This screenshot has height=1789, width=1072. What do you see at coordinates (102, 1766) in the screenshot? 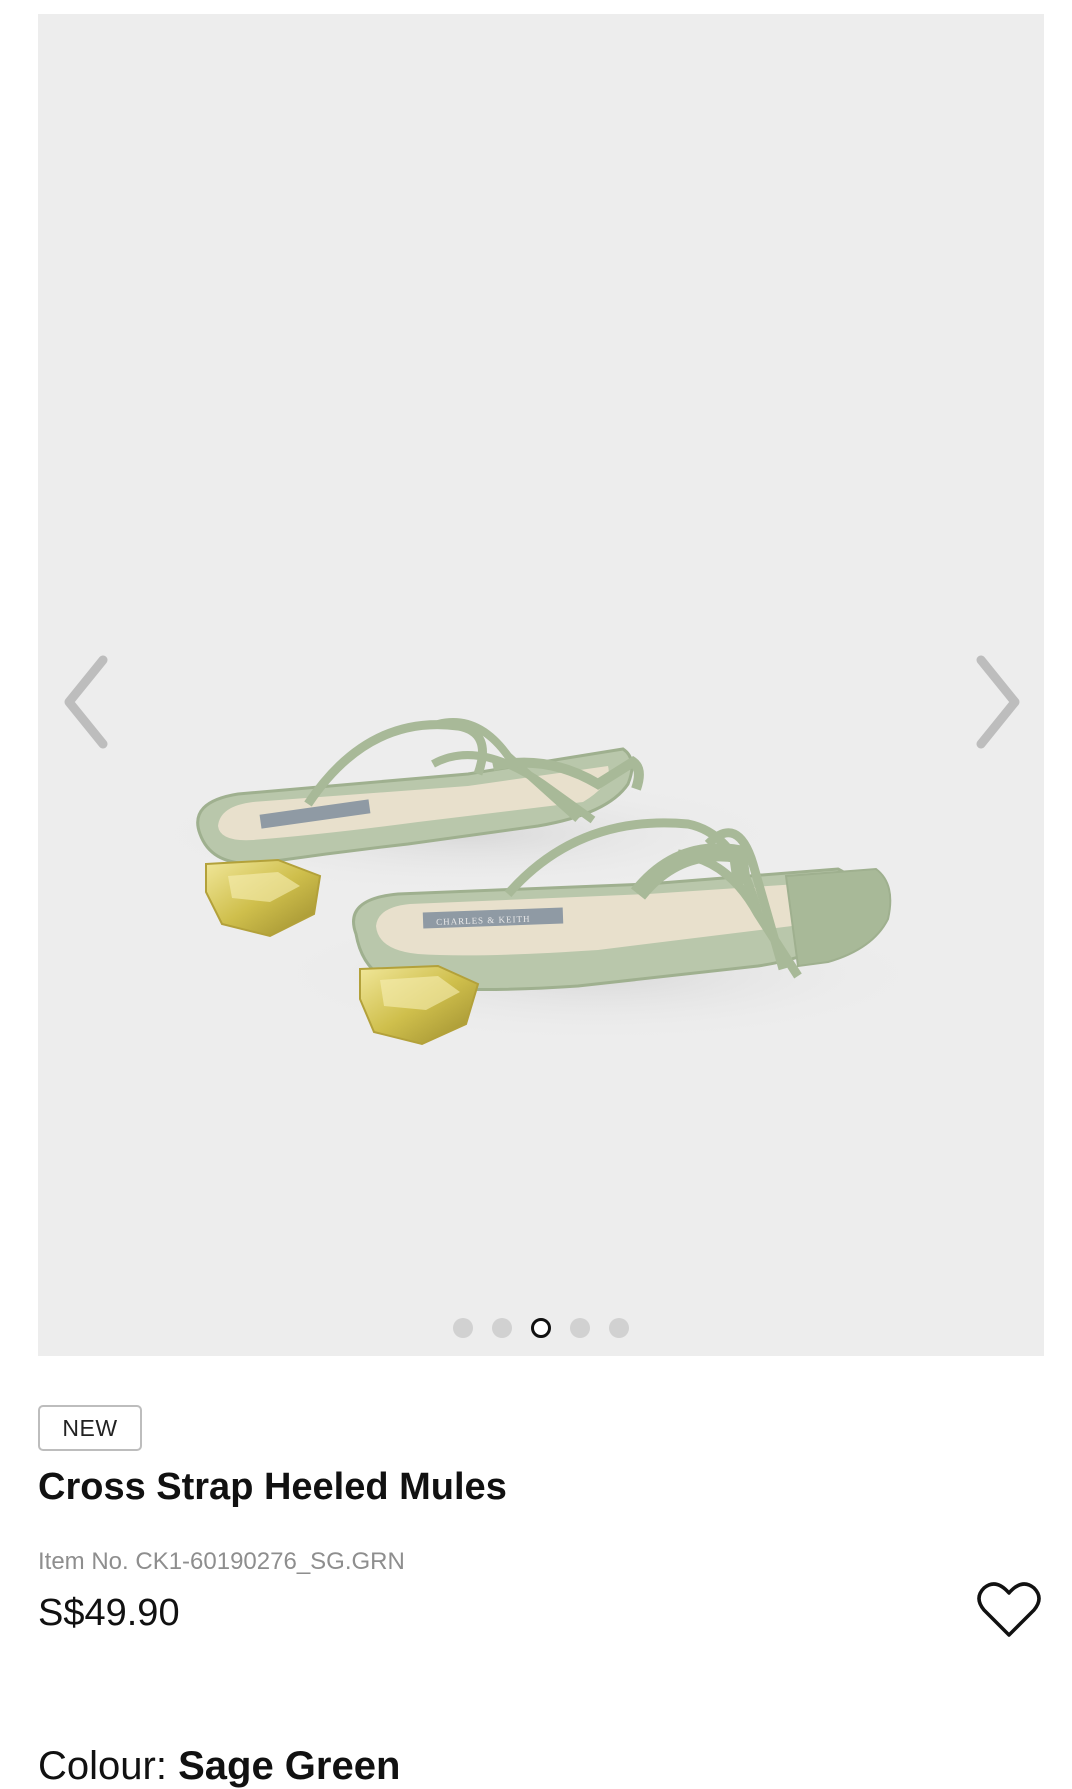
I see `colour-label: Colour:` at bounding box center [102, 1766].